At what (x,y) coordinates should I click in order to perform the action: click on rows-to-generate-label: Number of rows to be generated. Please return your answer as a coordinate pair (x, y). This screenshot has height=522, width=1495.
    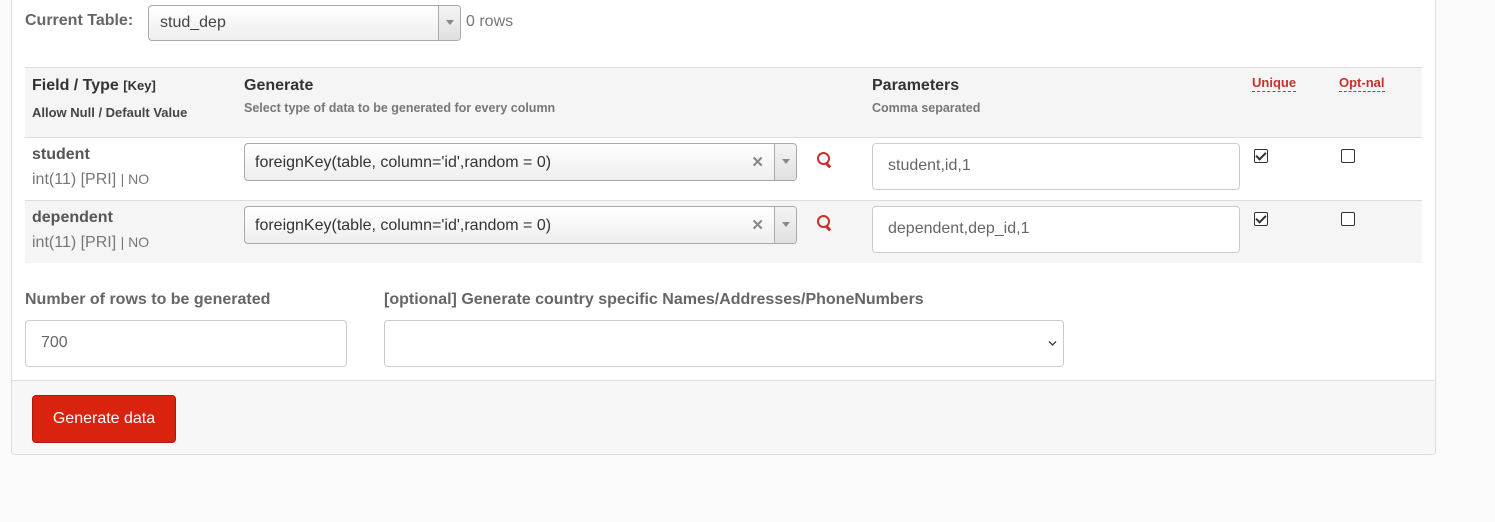
    Looking at the image, I should click on (148, 299).